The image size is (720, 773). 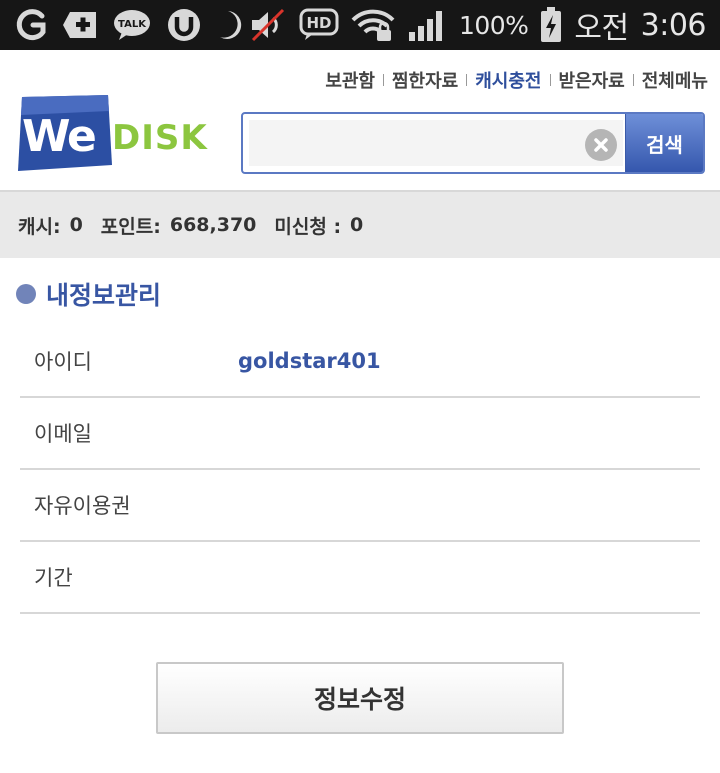 What do you see at coordinates (308, 226) in the screenshot?
I see `unclaimed-label: 미신청 :` at bounding box center [308, 226].